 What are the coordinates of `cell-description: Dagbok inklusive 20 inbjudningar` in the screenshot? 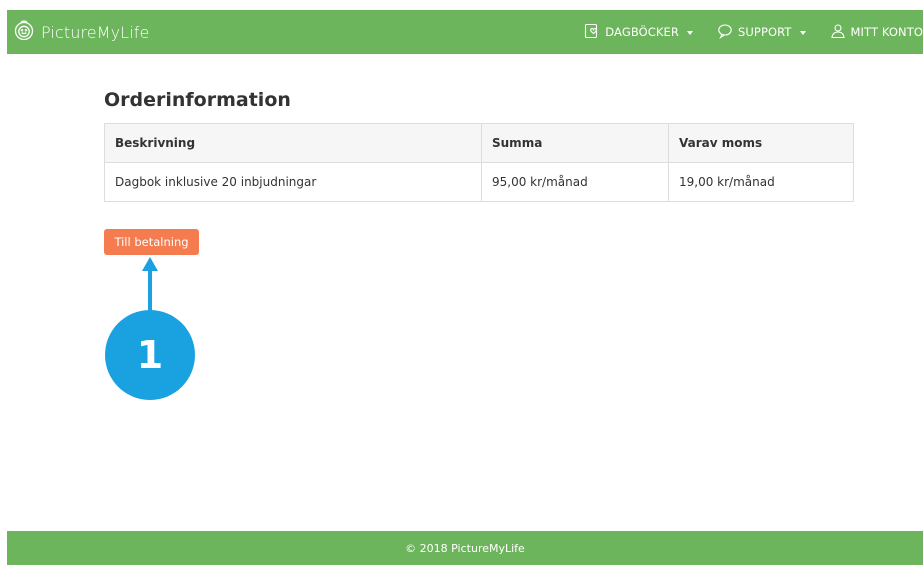 It's located at (293, 182).